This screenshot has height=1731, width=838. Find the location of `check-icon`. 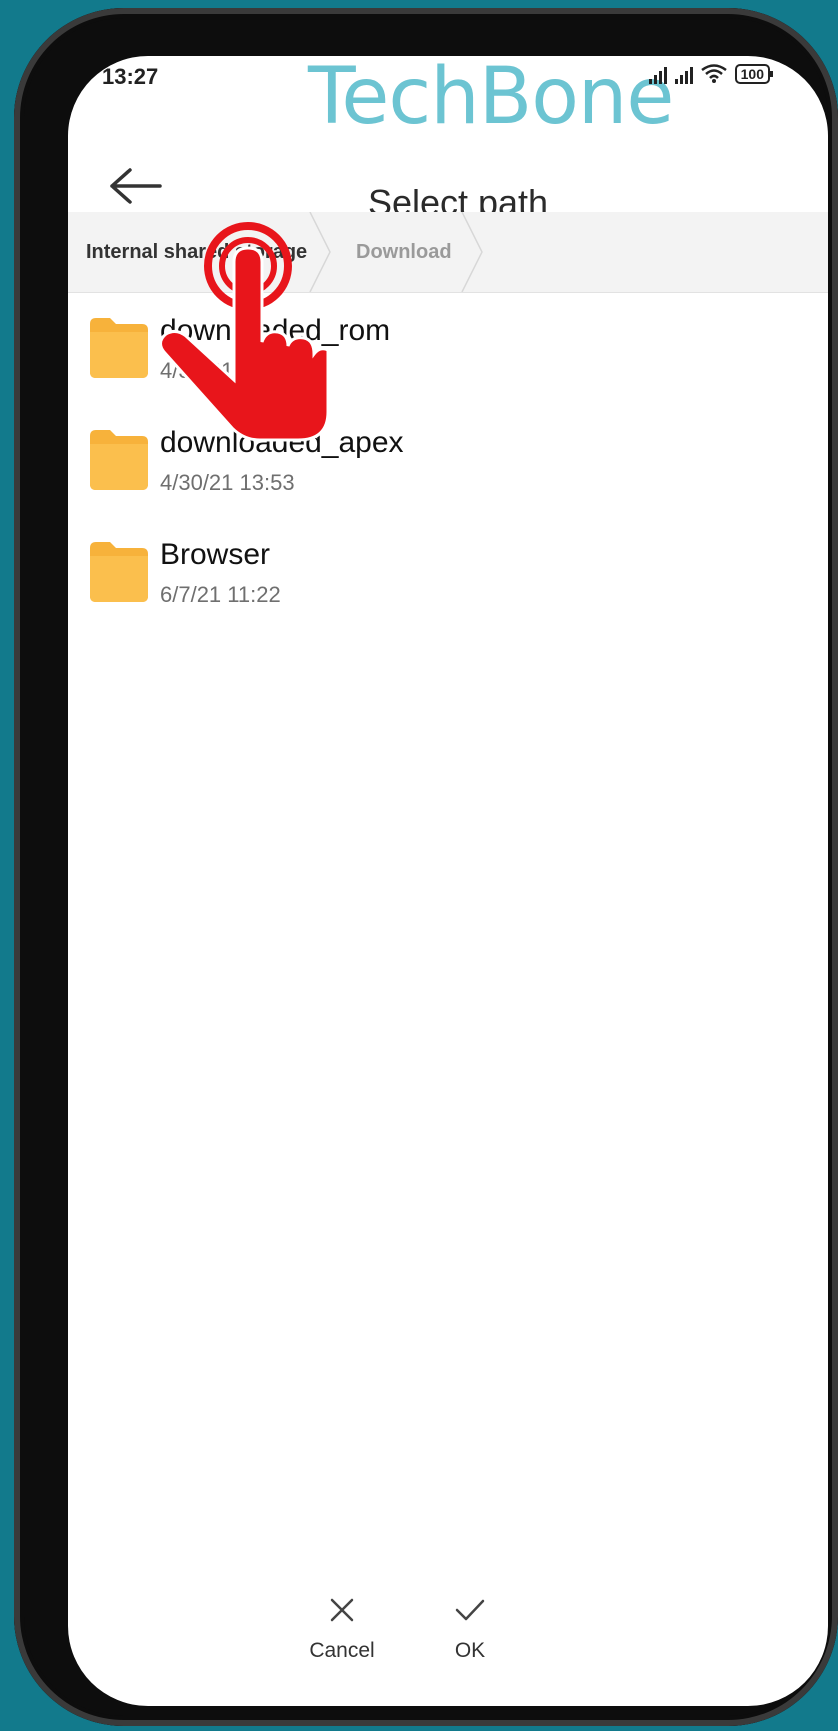

check-icon is located at coordinates (470, 1610).